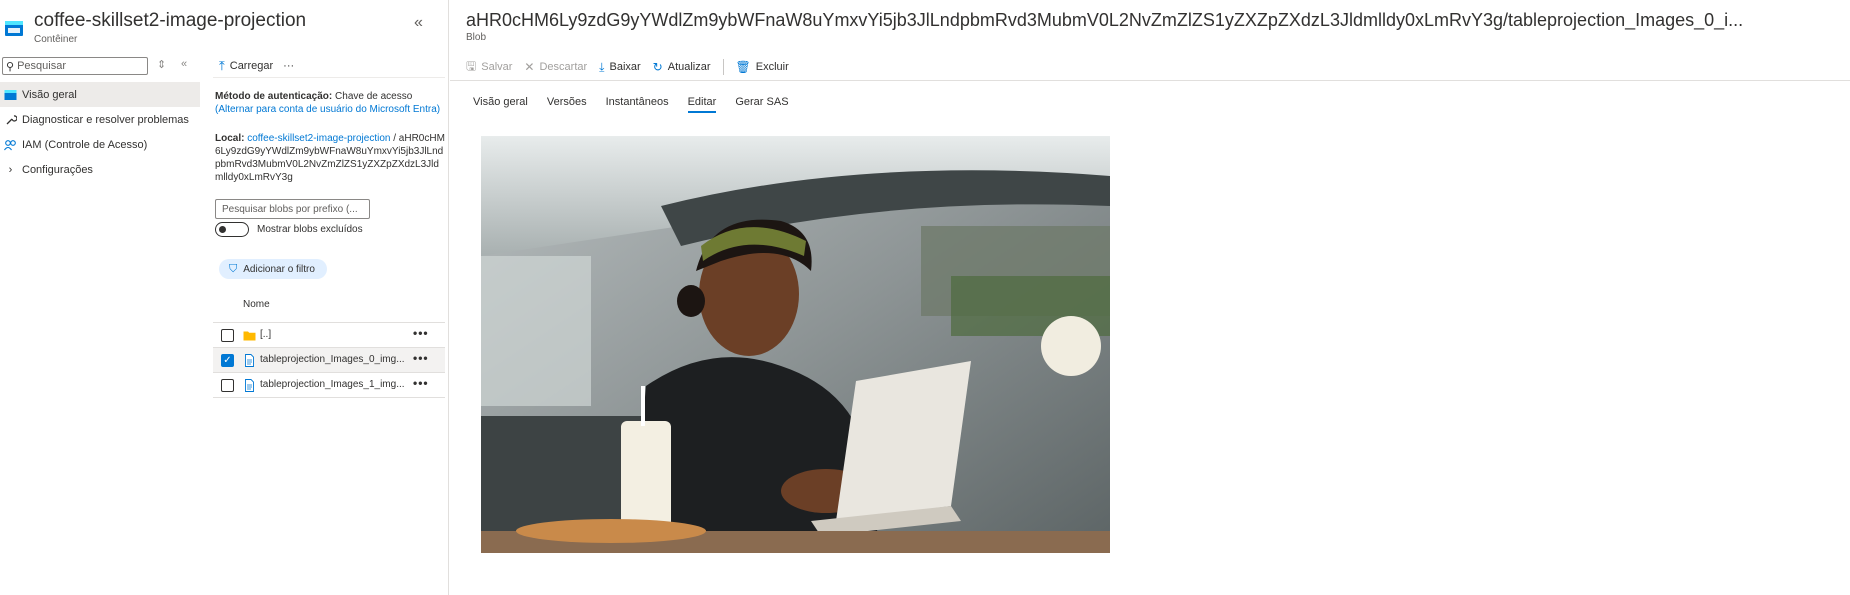 This screenshot has height=595, width=1850. I want to click on tab-edit: Editar, so click(701, 104).